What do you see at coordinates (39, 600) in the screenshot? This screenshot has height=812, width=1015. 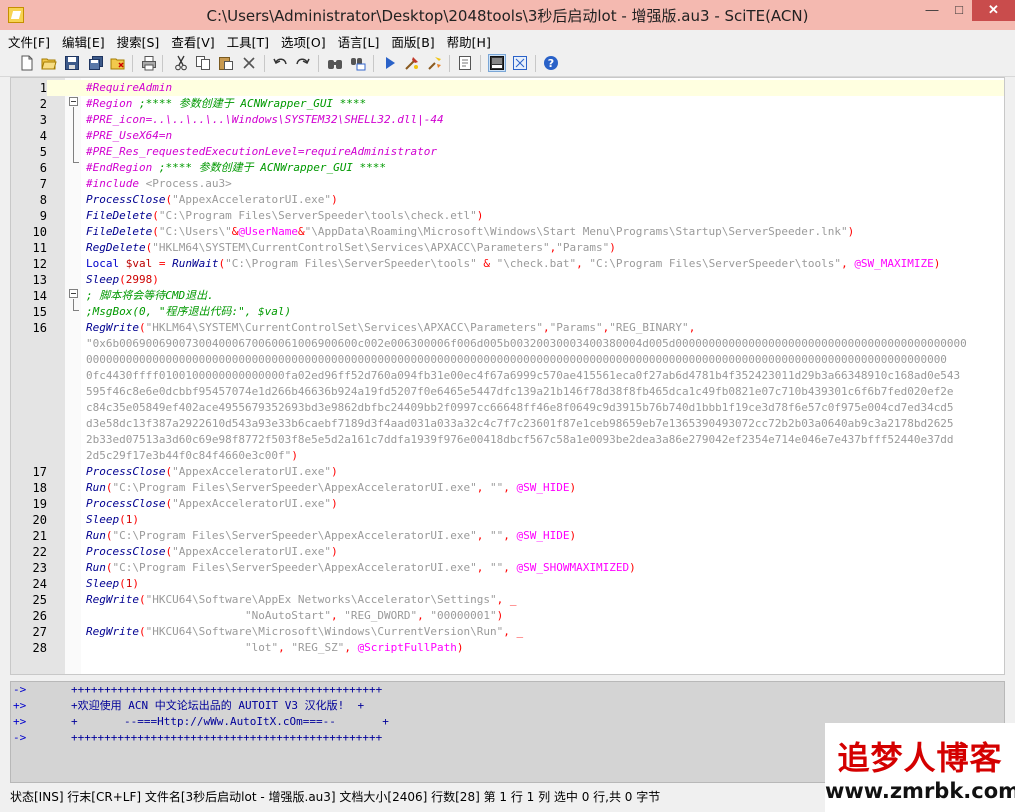 I see `line-number: 25` at bounding box center [39, 600].